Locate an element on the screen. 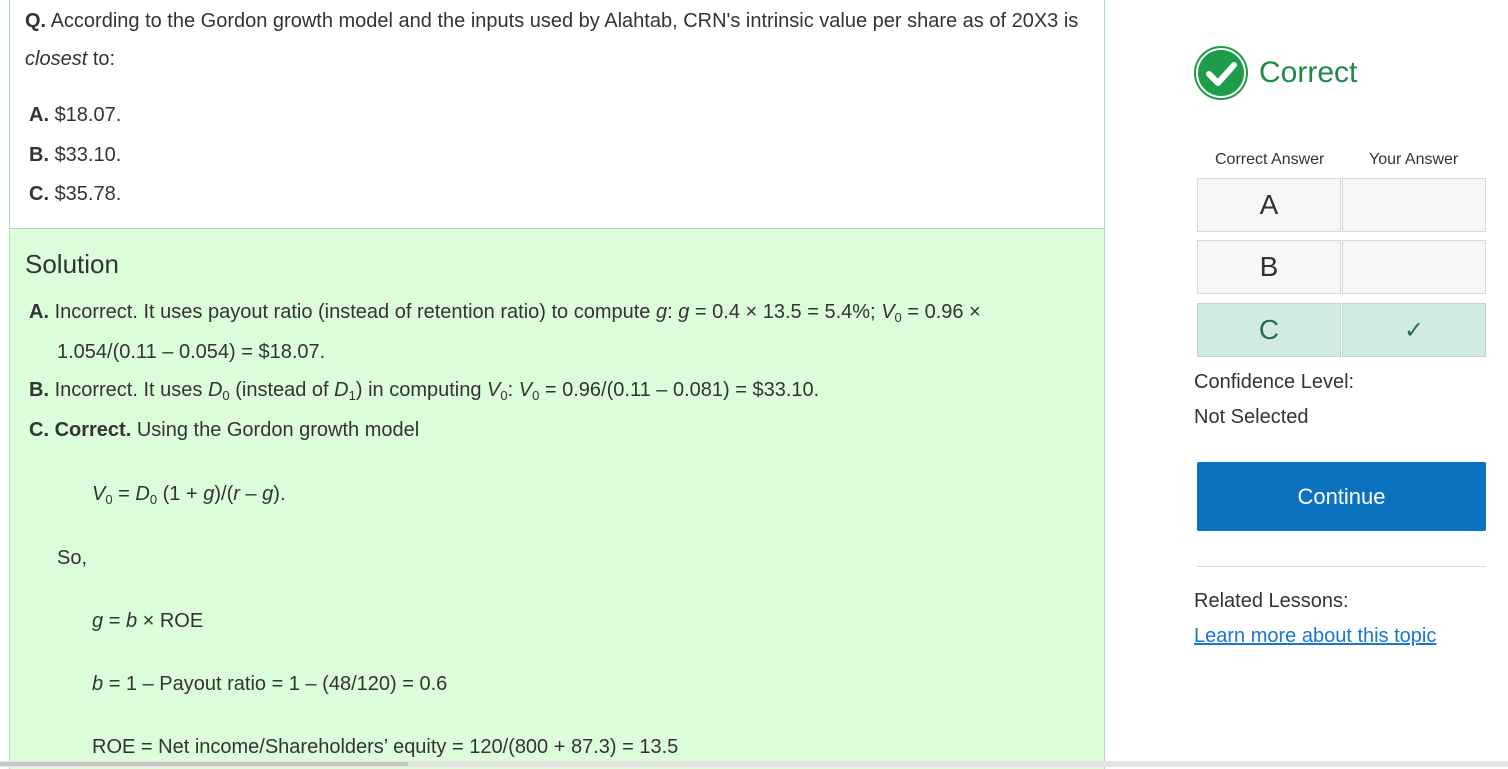 This screenshot has height=769, width=1508. answer-row-b-correct: B is located at coordinates (1269, 267).